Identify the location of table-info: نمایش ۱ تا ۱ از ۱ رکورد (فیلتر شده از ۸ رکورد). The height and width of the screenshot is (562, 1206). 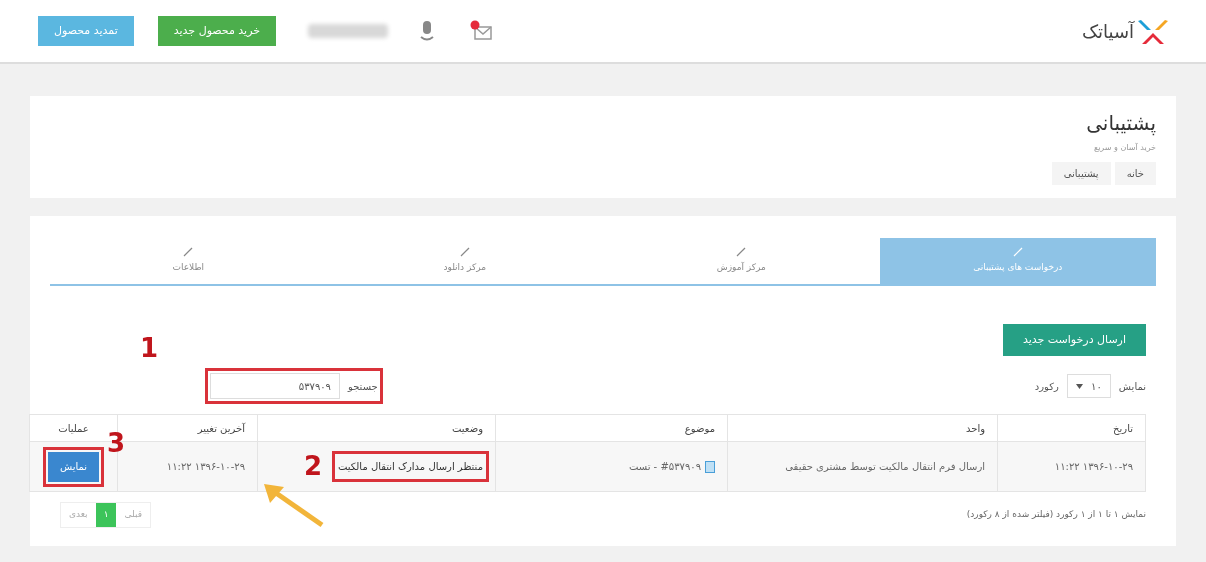
(1056, 514).